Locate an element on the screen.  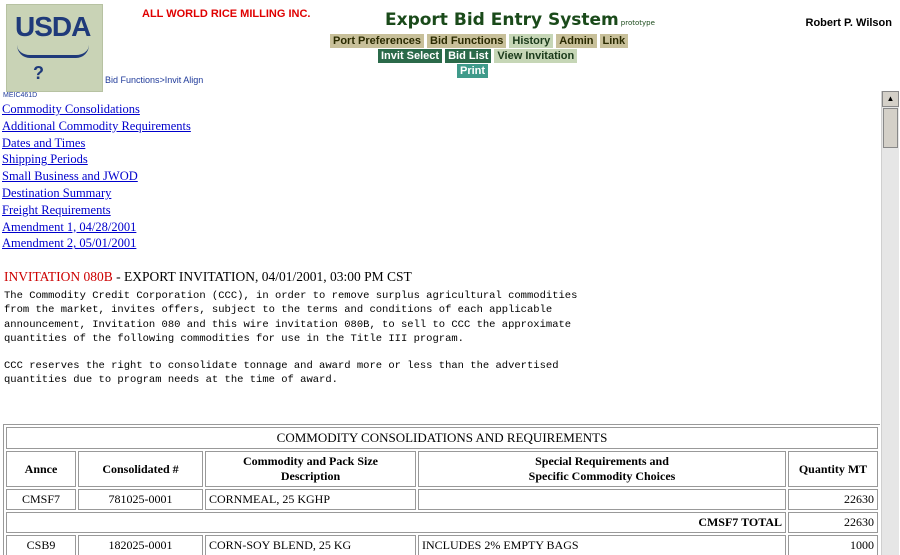
table-total-row: CMSF7 TOTAL 22630 is located at coordinates (442, 522).